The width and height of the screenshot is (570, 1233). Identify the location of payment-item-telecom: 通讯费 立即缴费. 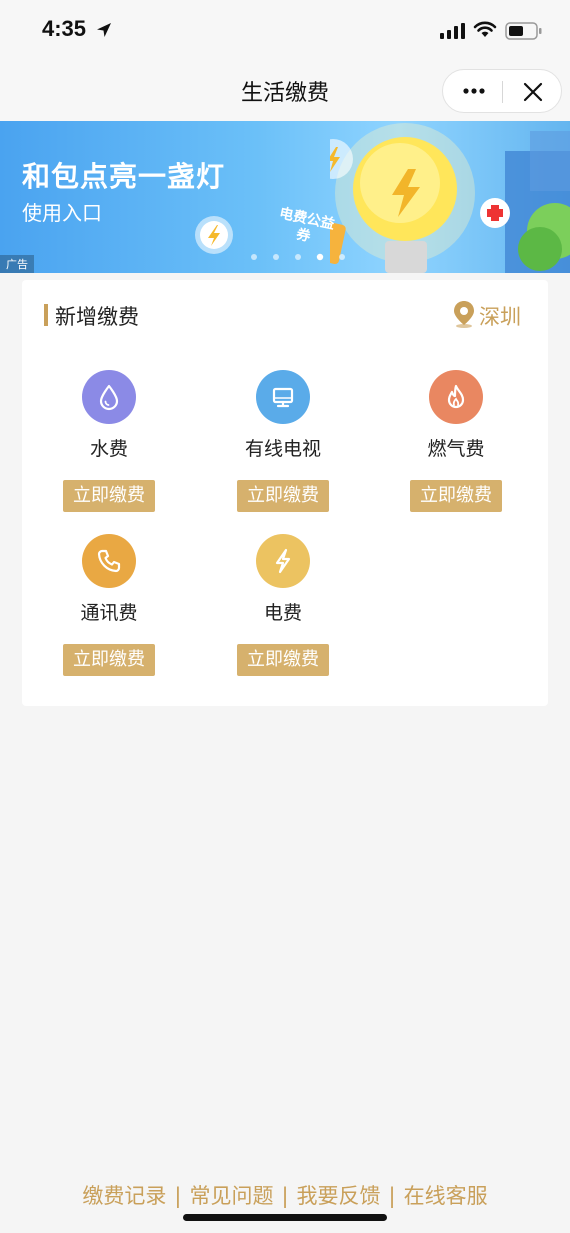
(109, 609).